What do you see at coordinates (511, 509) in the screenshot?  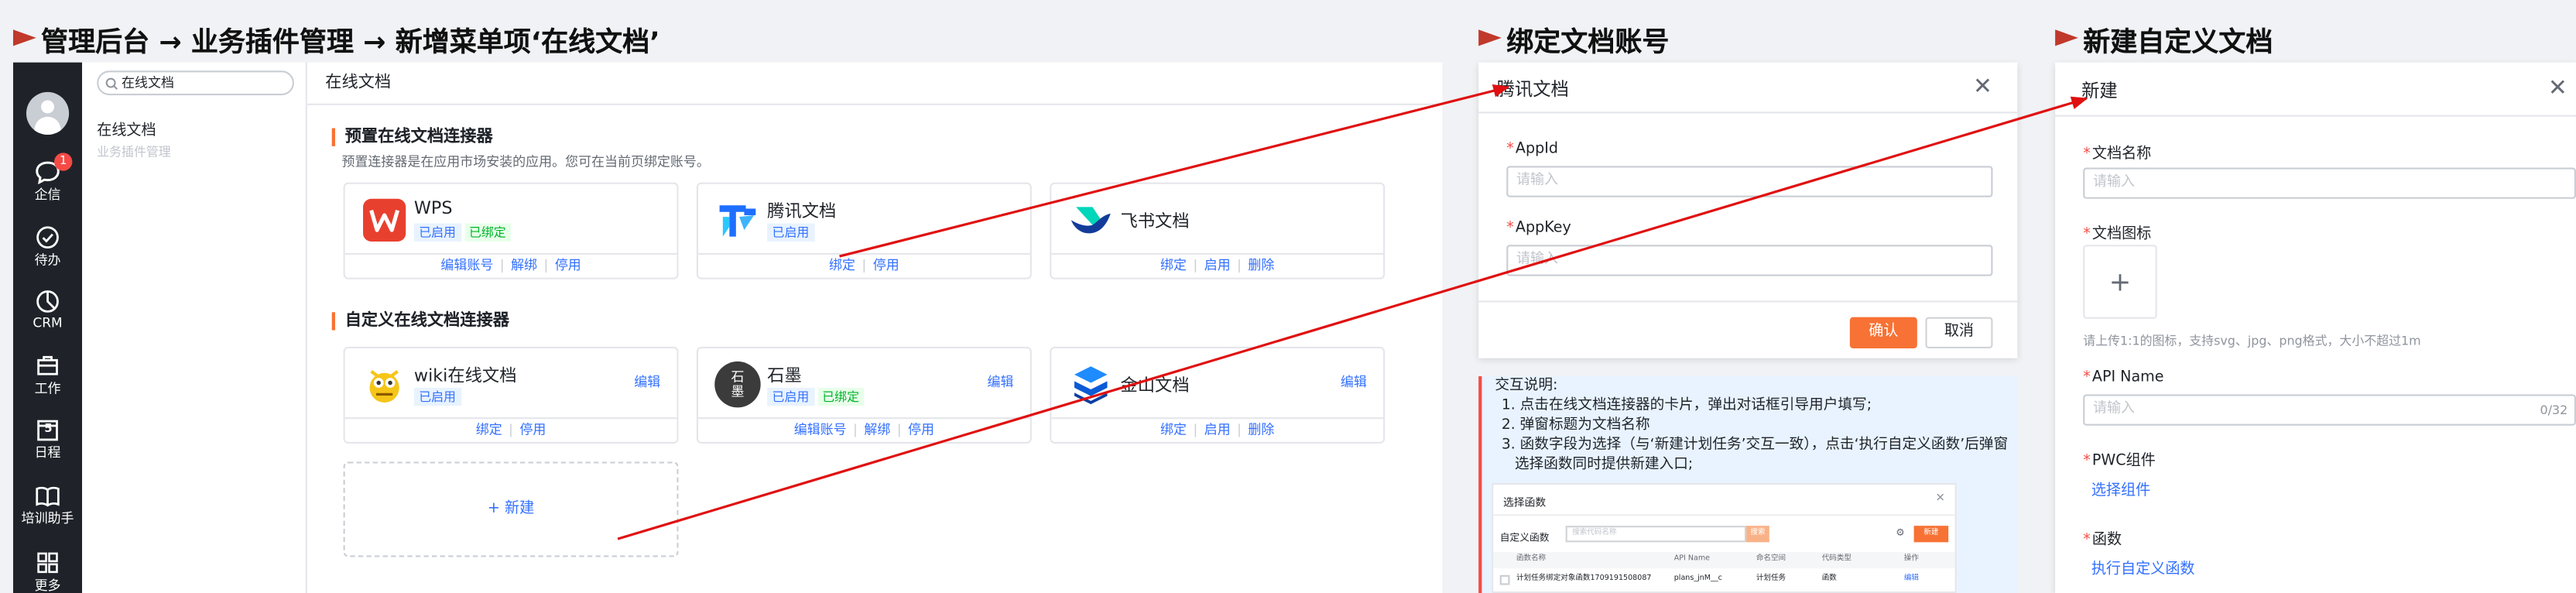 I see `new-connector-button: + 新建` at bounding box center [511, 509].